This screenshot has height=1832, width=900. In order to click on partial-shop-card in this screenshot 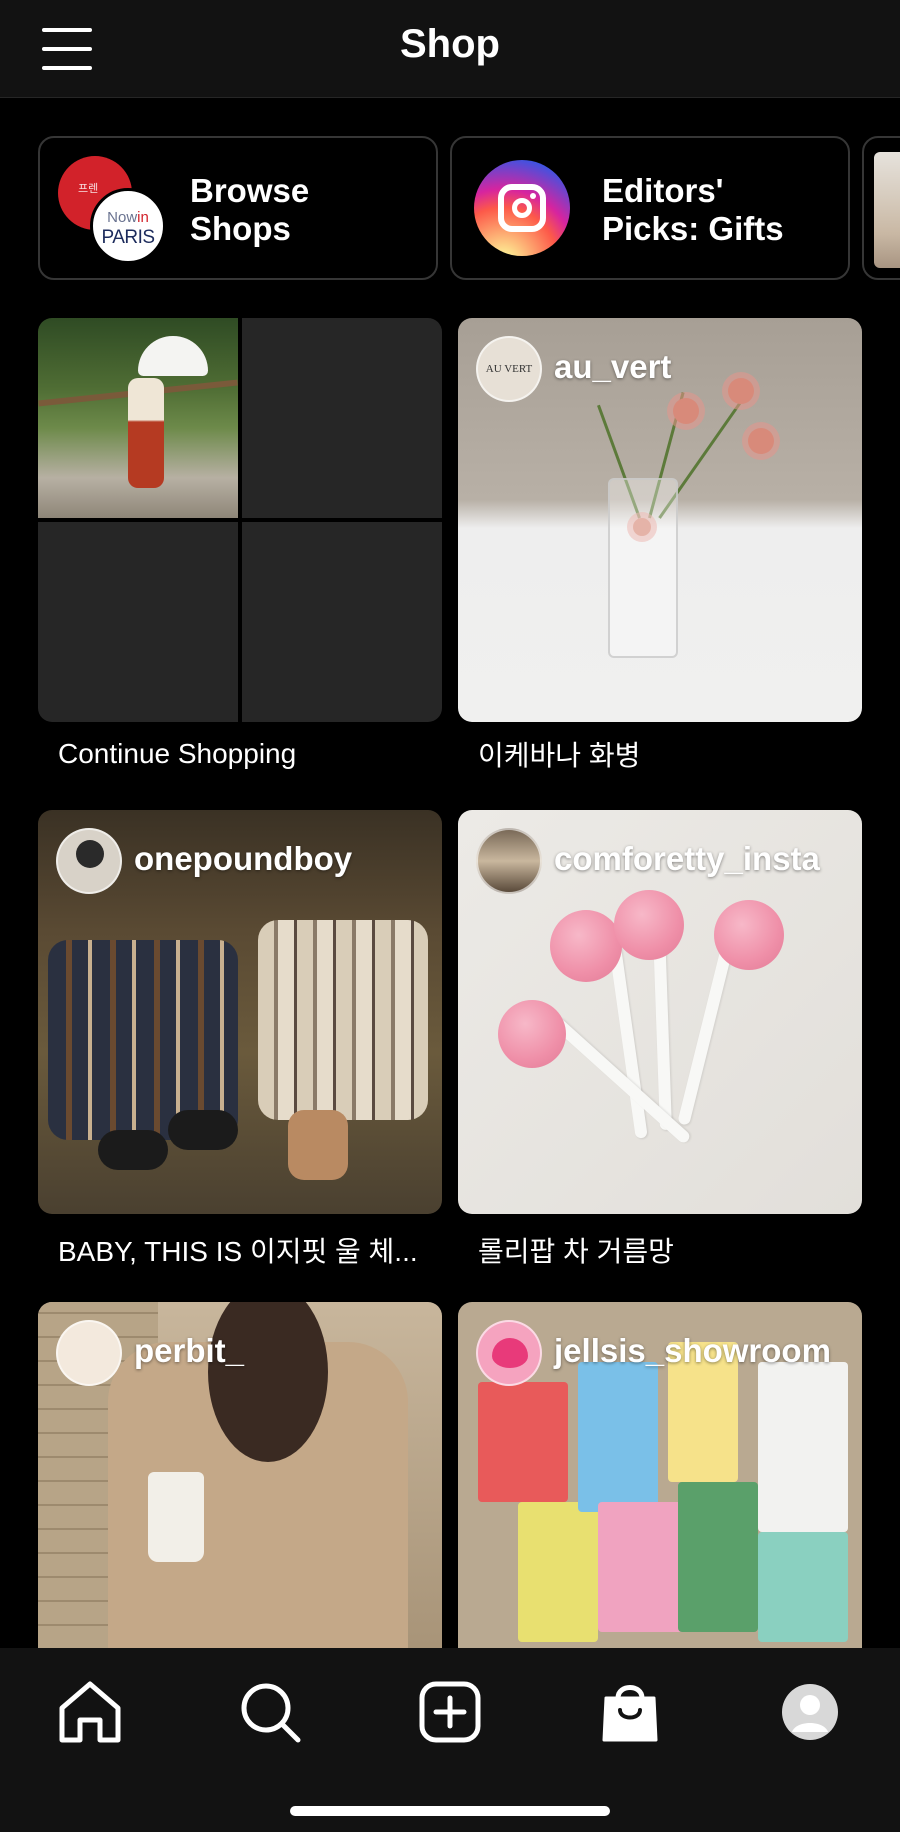, I will do `click(881, 208)`.